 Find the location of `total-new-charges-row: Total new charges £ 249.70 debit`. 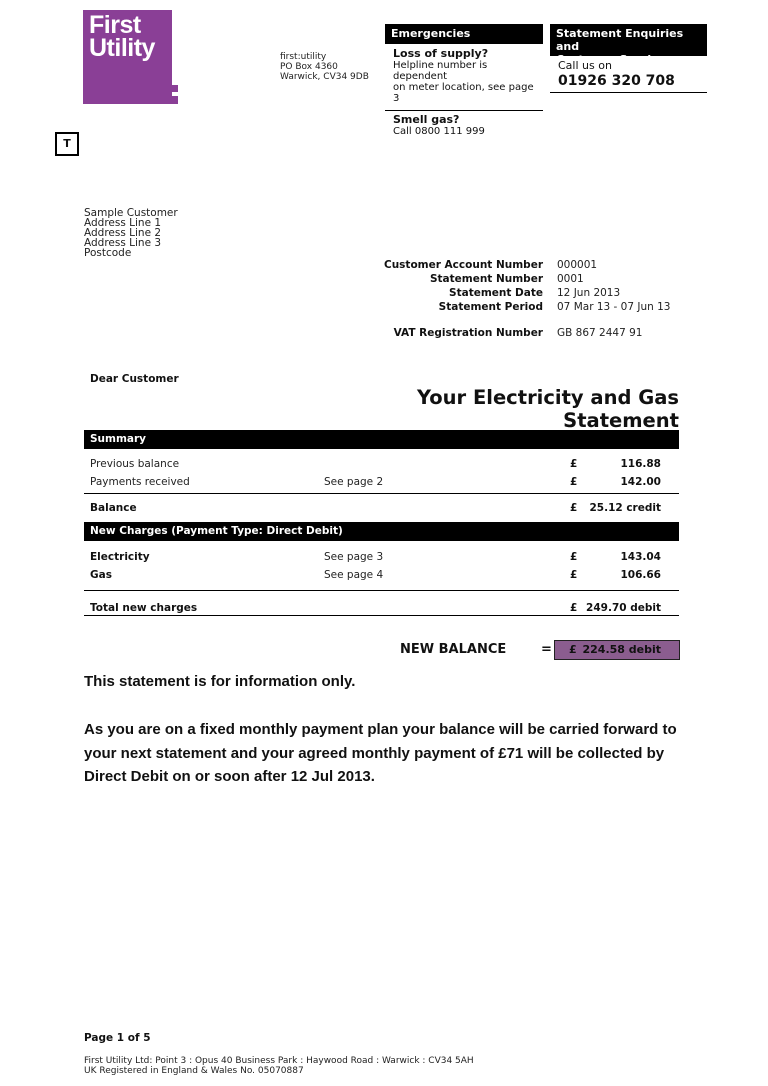

total-new-charges-row: Total new charges £ 249.70 debit is located at coordinates (381, 603).